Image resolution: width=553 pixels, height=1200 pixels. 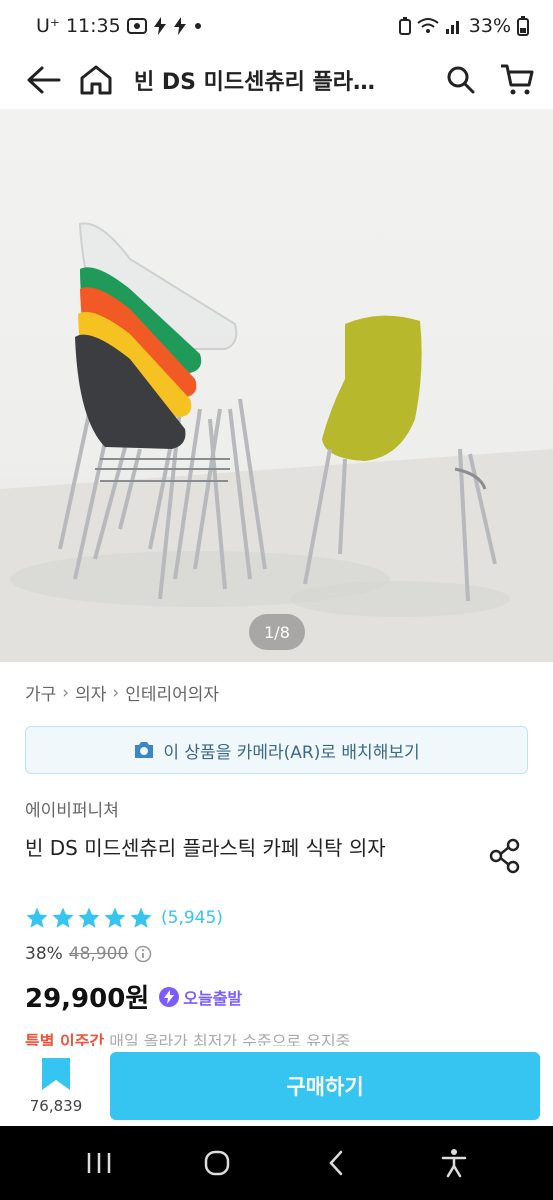 I want to click on promo-banner: 특별 이주간 매일 올라가 최저가 수준으로 유지중, so click(x=277, y=1037).